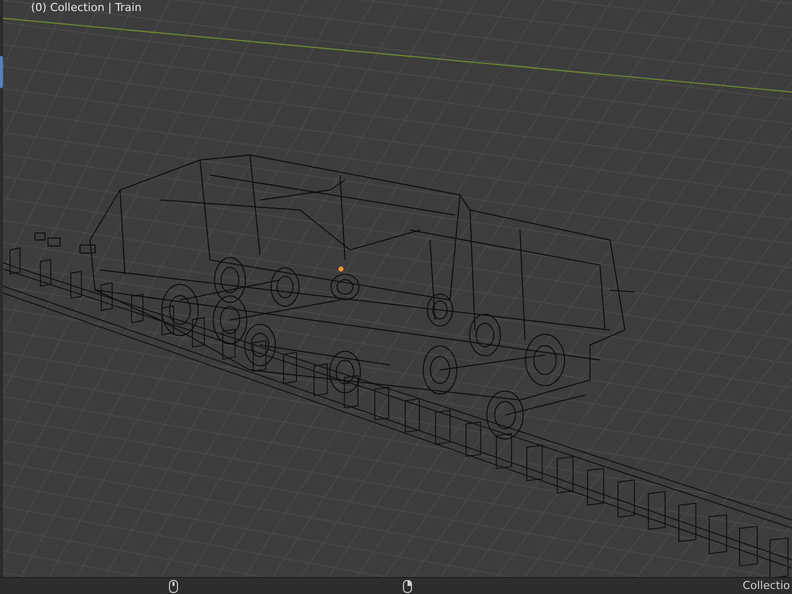  Describe the element at coordinates (1, 72) in the screenshot. I see `toolbar-tab` at that location.